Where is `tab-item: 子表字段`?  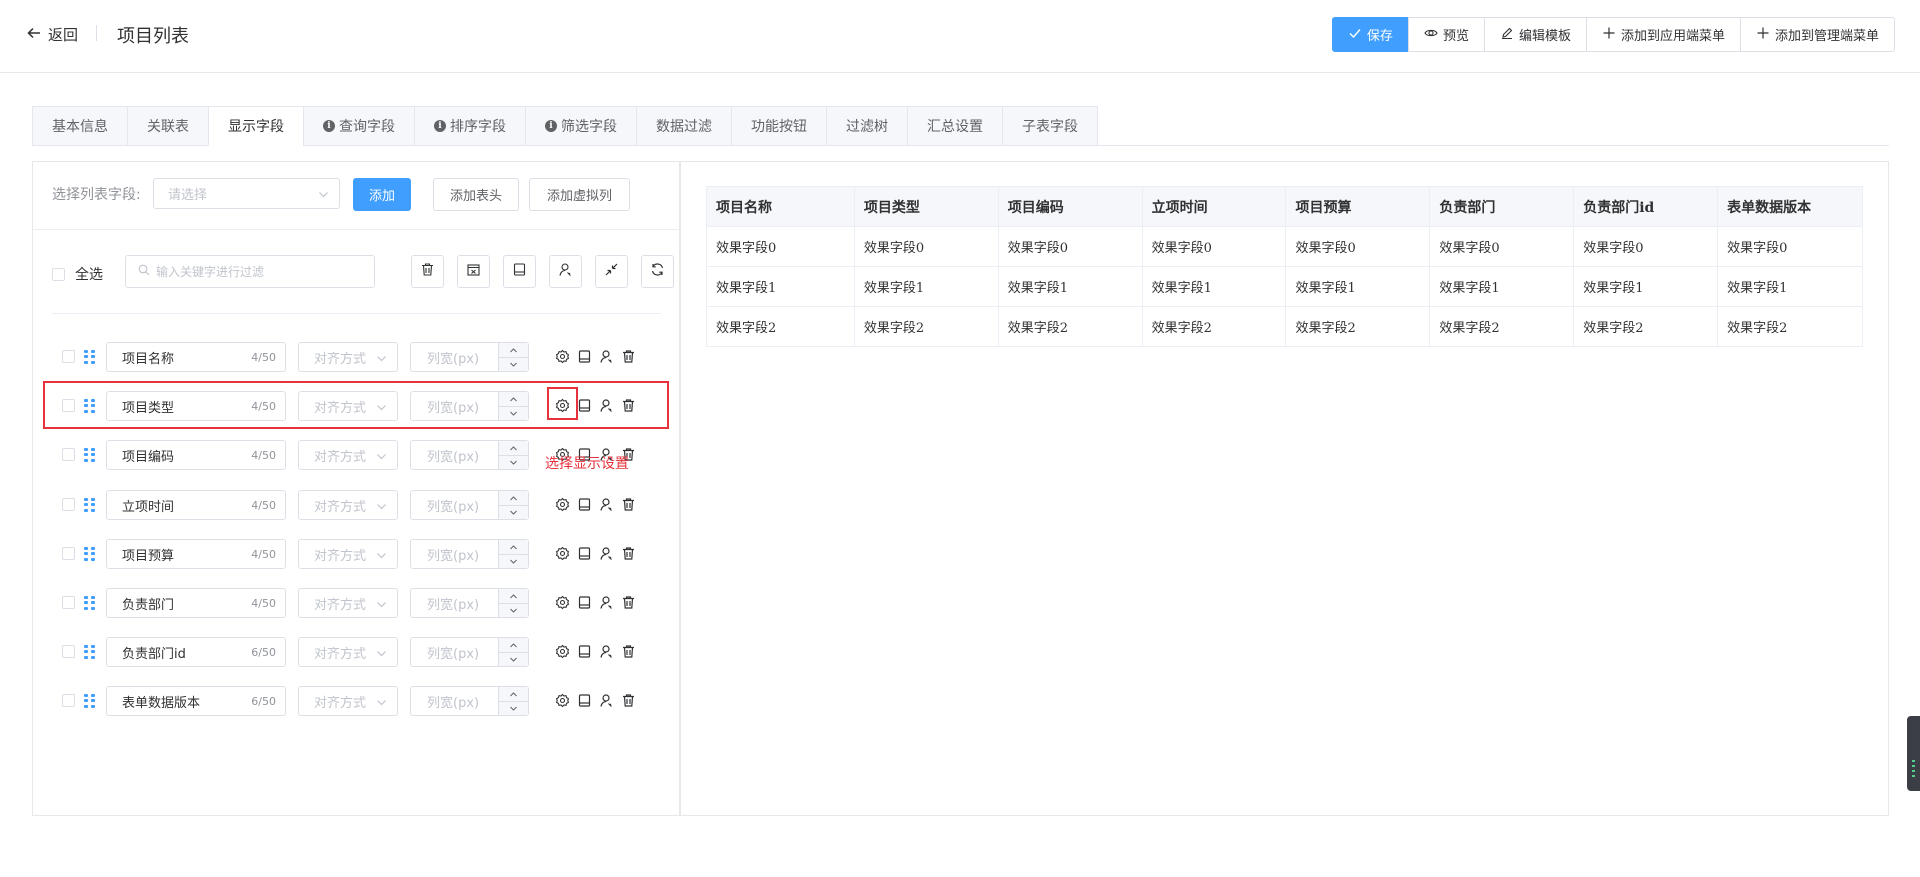
tab-item: 子表字段 is located at coordinates (1050, 126).